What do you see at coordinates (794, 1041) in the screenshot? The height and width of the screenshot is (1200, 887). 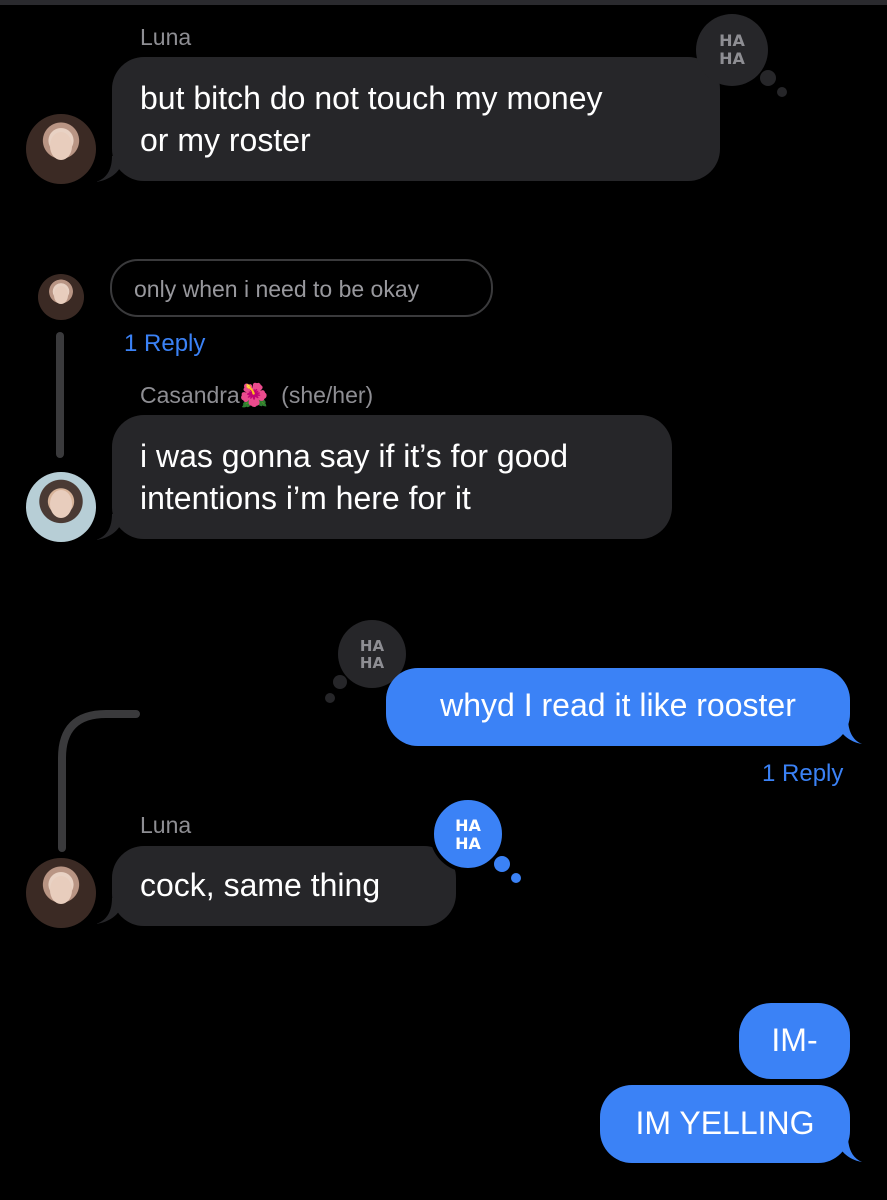 I see `message-bubble-sent: IM-` at bounding box center [794, 1041].